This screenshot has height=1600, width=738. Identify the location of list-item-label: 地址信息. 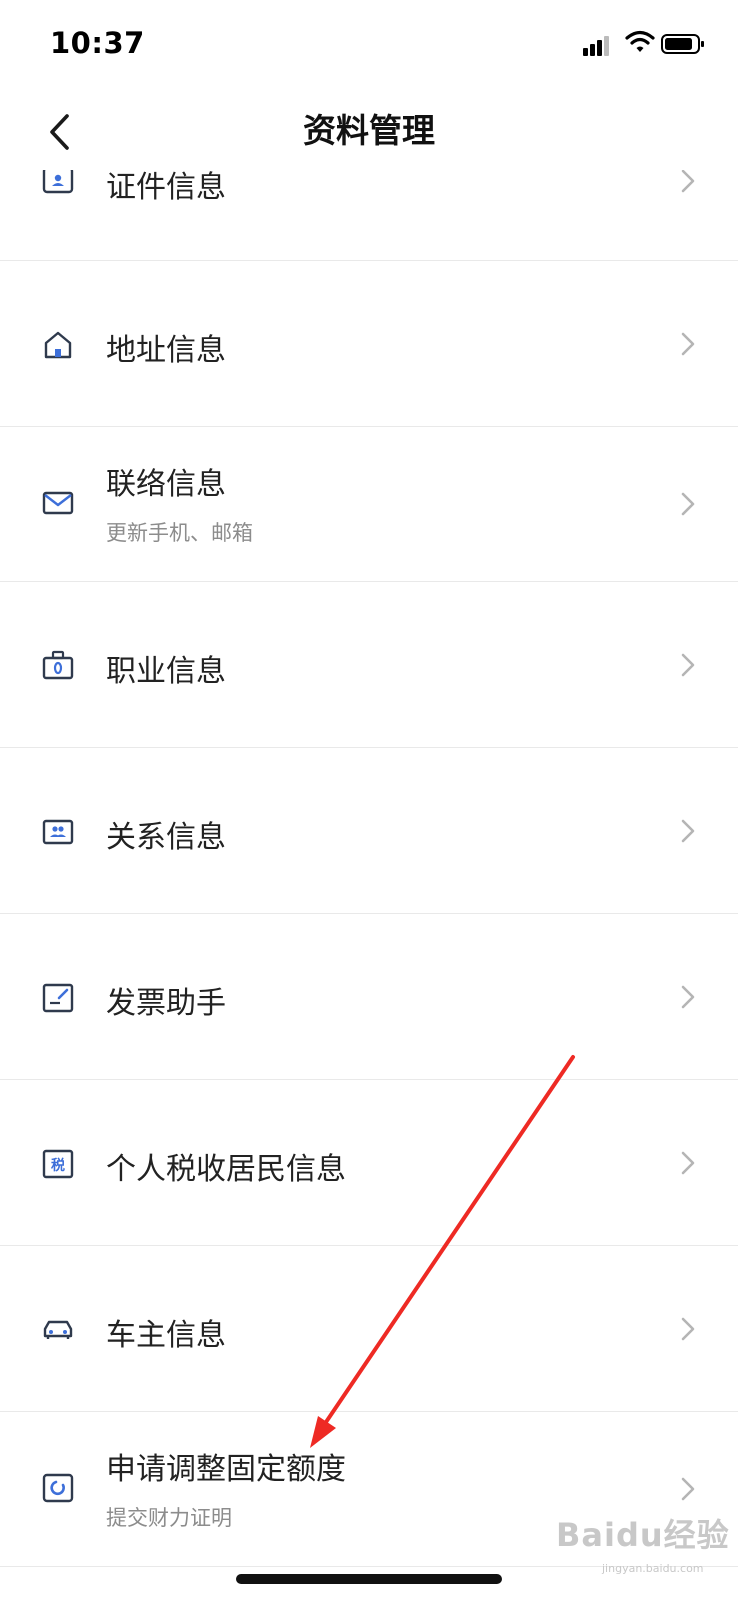
(166, 350).